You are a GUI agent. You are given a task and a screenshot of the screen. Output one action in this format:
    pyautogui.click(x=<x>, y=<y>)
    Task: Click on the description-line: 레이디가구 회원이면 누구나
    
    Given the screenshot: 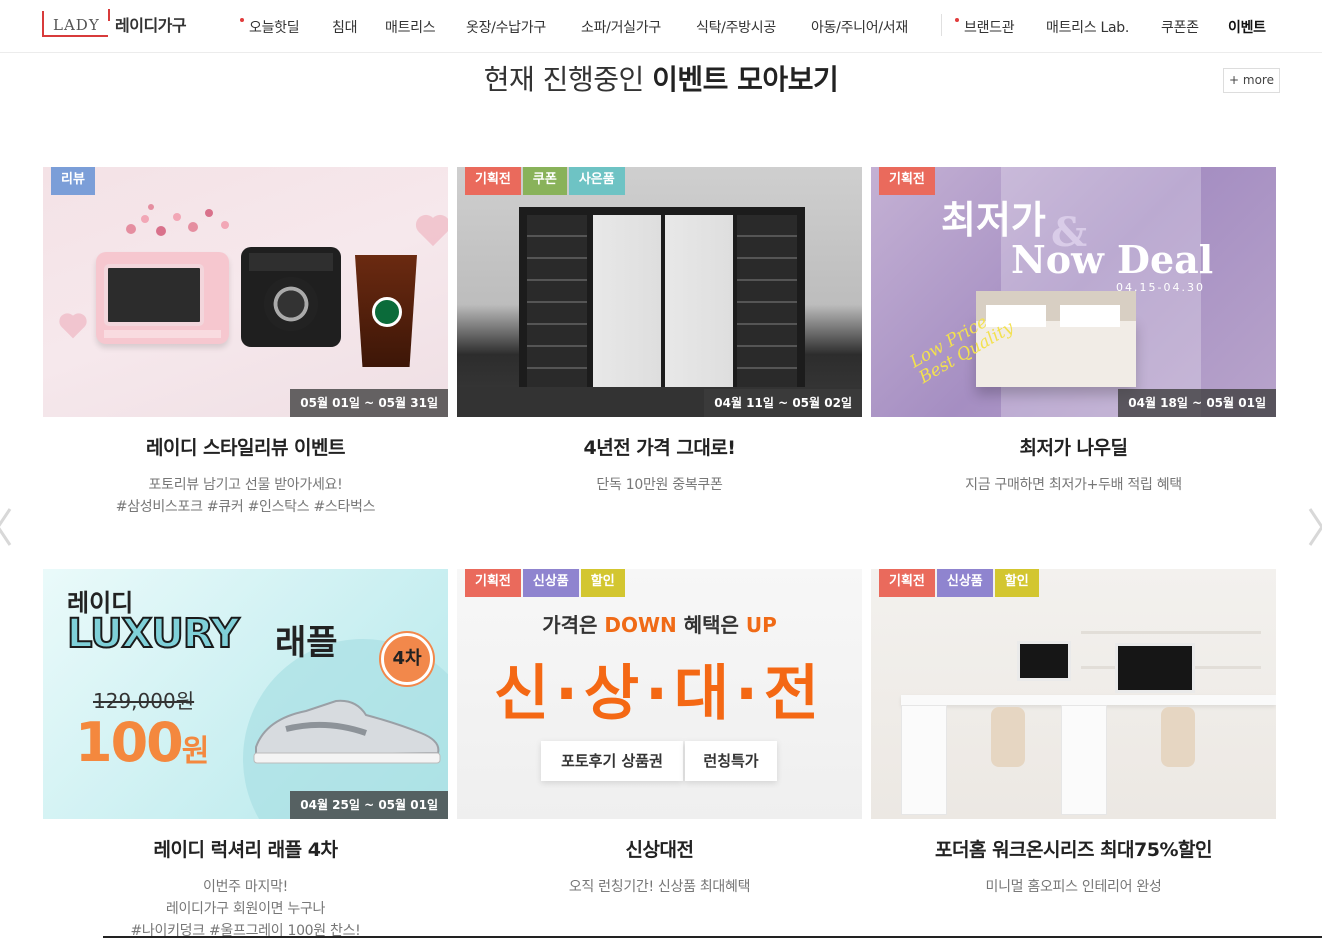 What is the action you would take?
    pyautogui.click(x=245, y=909)
    